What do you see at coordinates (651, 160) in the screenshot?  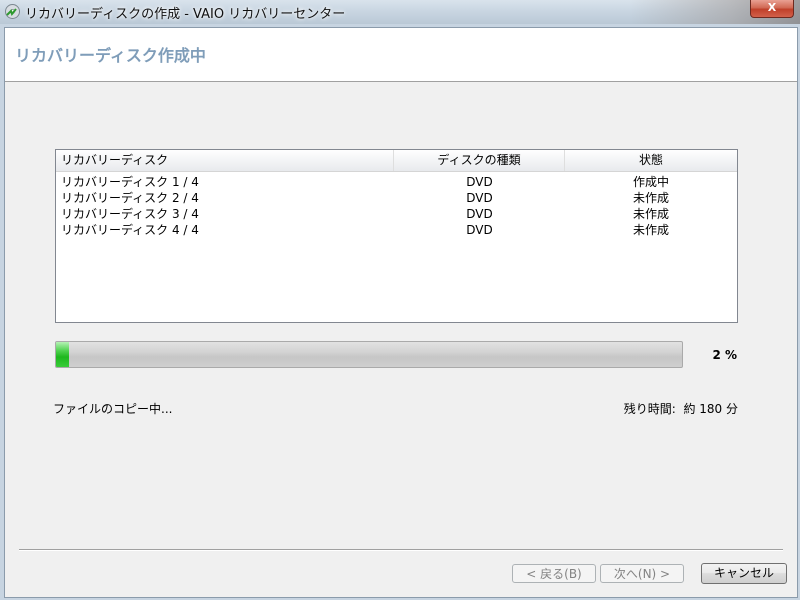 I see `column-header-status: 状態` at bounding box center [651, 160].